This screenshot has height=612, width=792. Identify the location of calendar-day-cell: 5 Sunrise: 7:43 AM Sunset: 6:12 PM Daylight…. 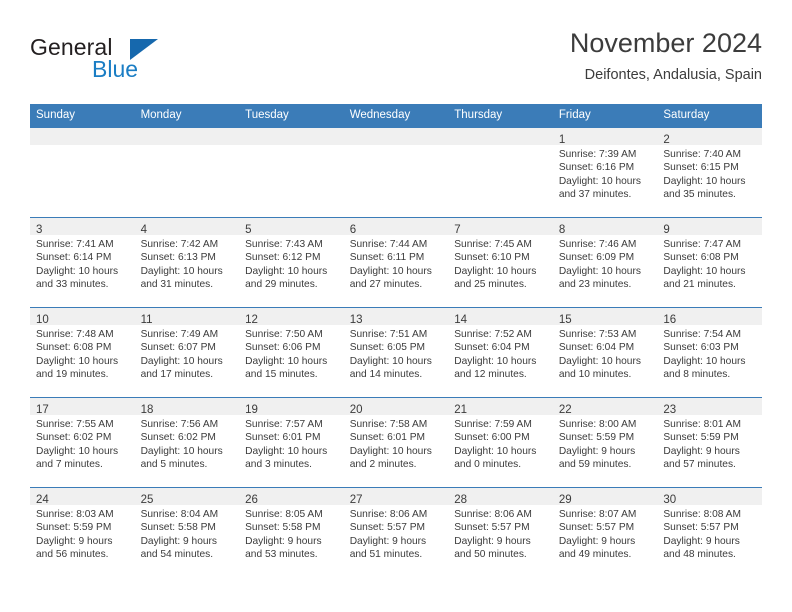
(291, 262).